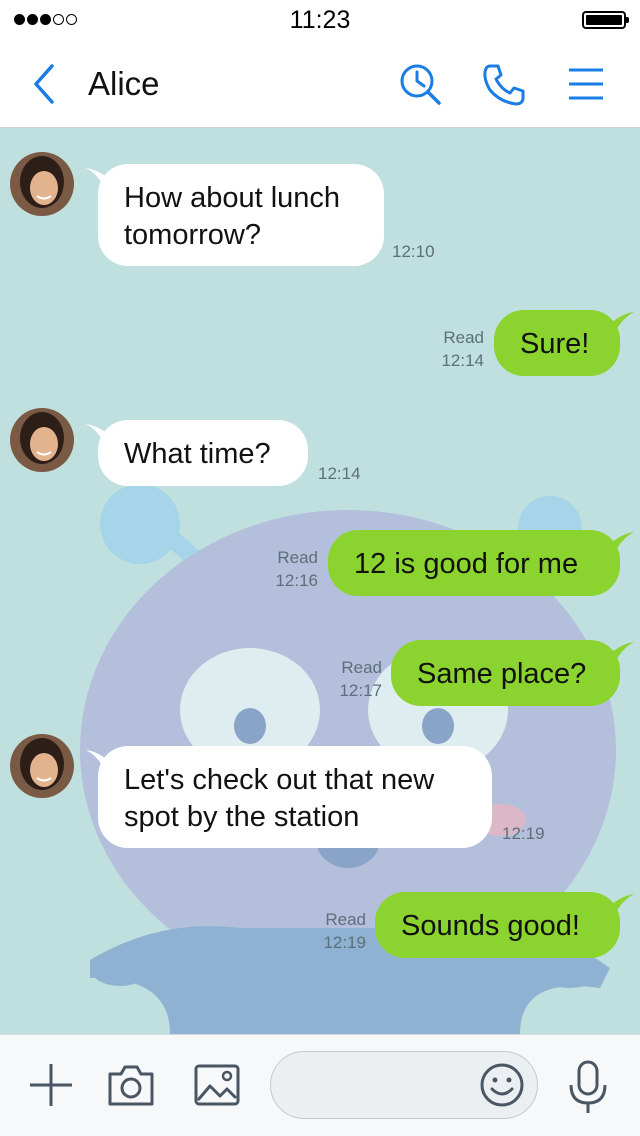 The height and width of the screenshot is (1136, 640). Describe the element at coordinates (131, 1085) in the screenshot. I see `camera-icon` at that location.